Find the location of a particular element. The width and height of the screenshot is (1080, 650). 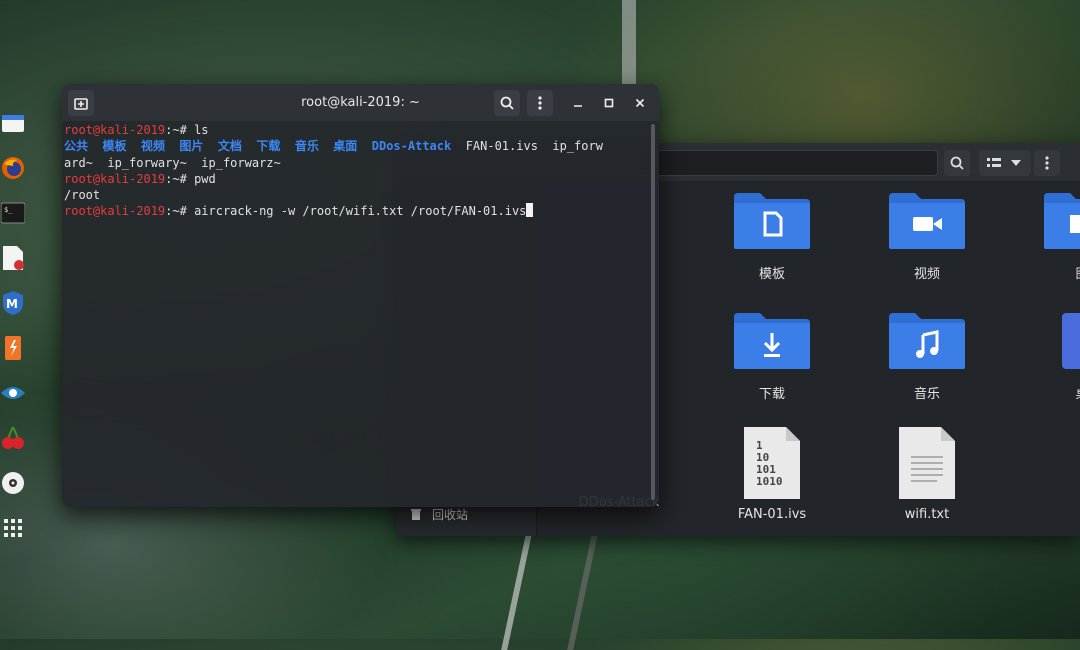

item-label: 桌 is located at coordinates (1051, 392).